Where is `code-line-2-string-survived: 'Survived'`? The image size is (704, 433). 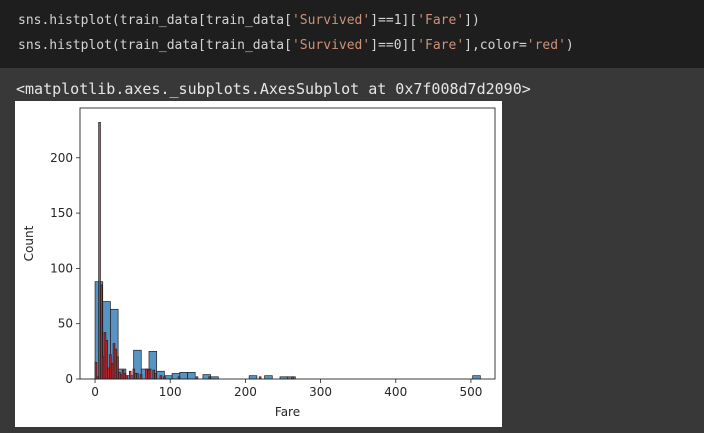
code-line-2-string-survived: 'Survived' is located at coordinates (331, 45).